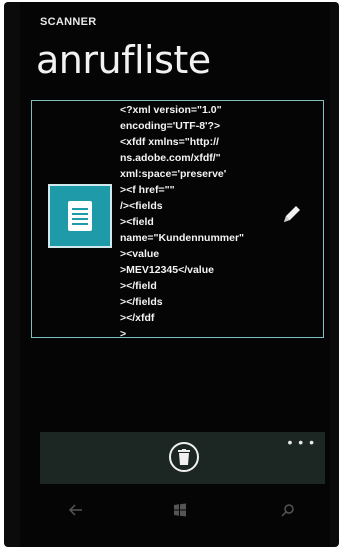 The image size is (343, 549). Describe the element at coordinates (182, 238) in the screenshot. I see `content-line: name="Kundennummer"` at that location.